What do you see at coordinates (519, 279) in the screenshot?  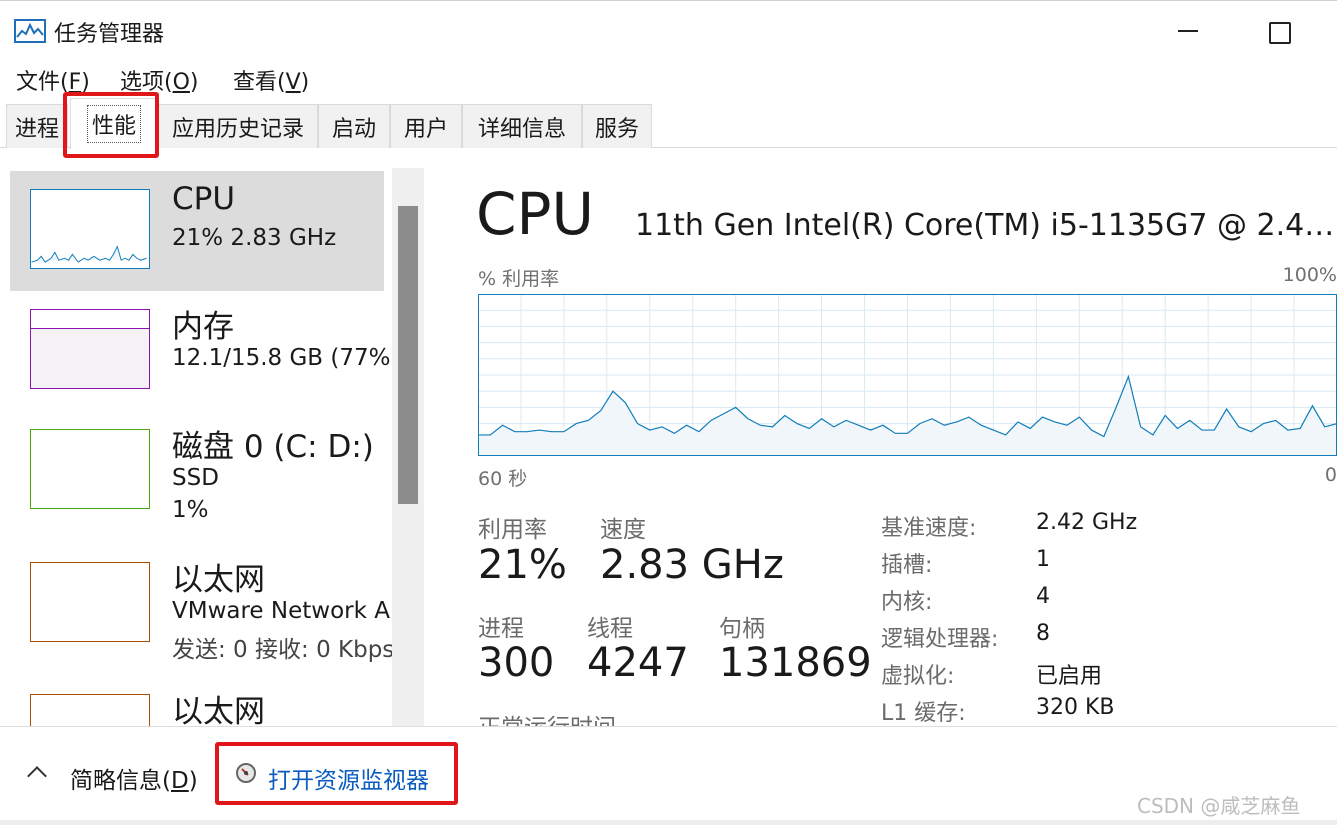 I see `graph-y-label: % 利用率` at bounding box center [519, 279].